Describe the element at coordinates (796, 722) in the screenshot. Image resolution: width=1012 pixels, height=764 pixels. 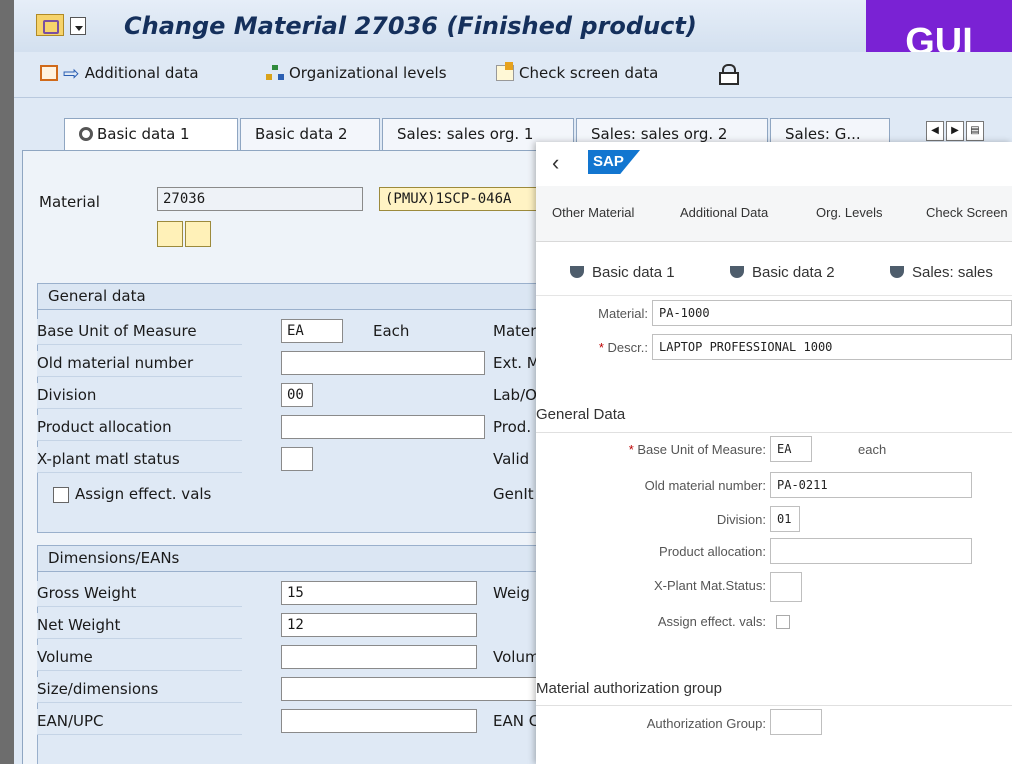
I see `f-auth-group-field` at that location.